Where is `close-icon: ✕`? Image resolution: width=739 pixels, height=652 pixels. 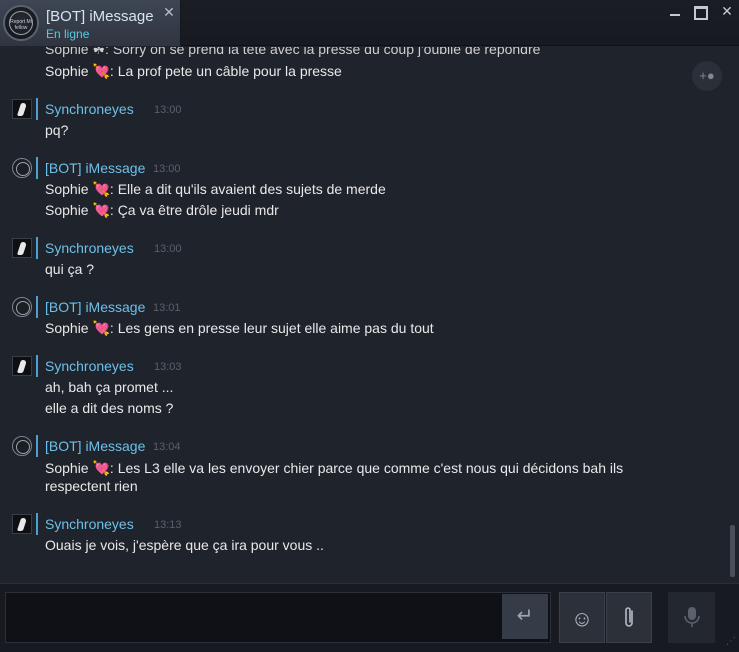 close-icon: ✕ is located at coordinates (727, 11).